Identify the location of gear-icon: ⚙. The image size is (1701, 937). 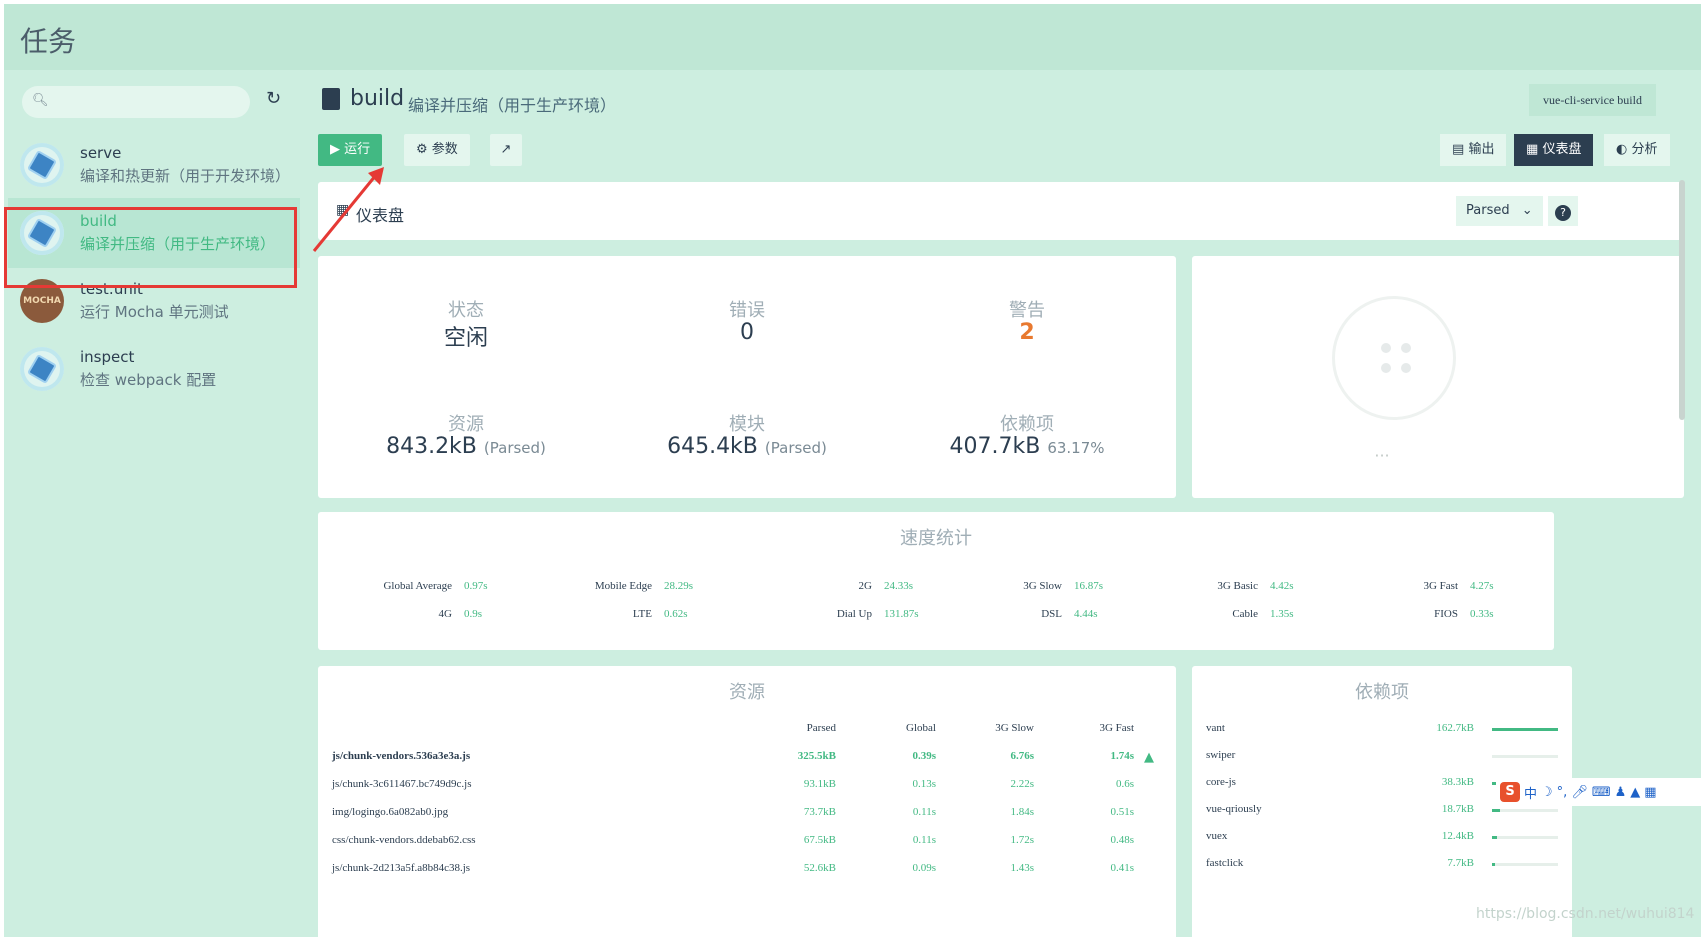
(422, 149).